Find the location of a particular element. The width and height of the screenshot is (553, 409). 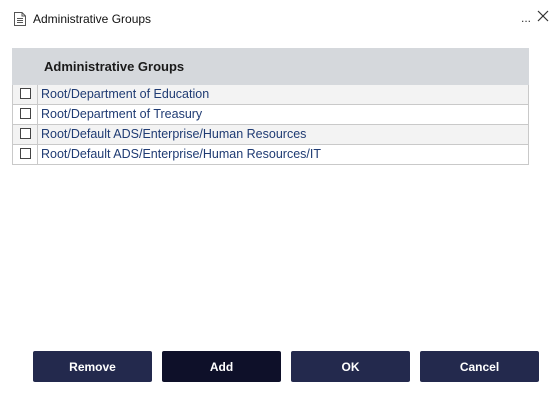

table-row: Root/Department of Education is located at coordinates (270, 95).